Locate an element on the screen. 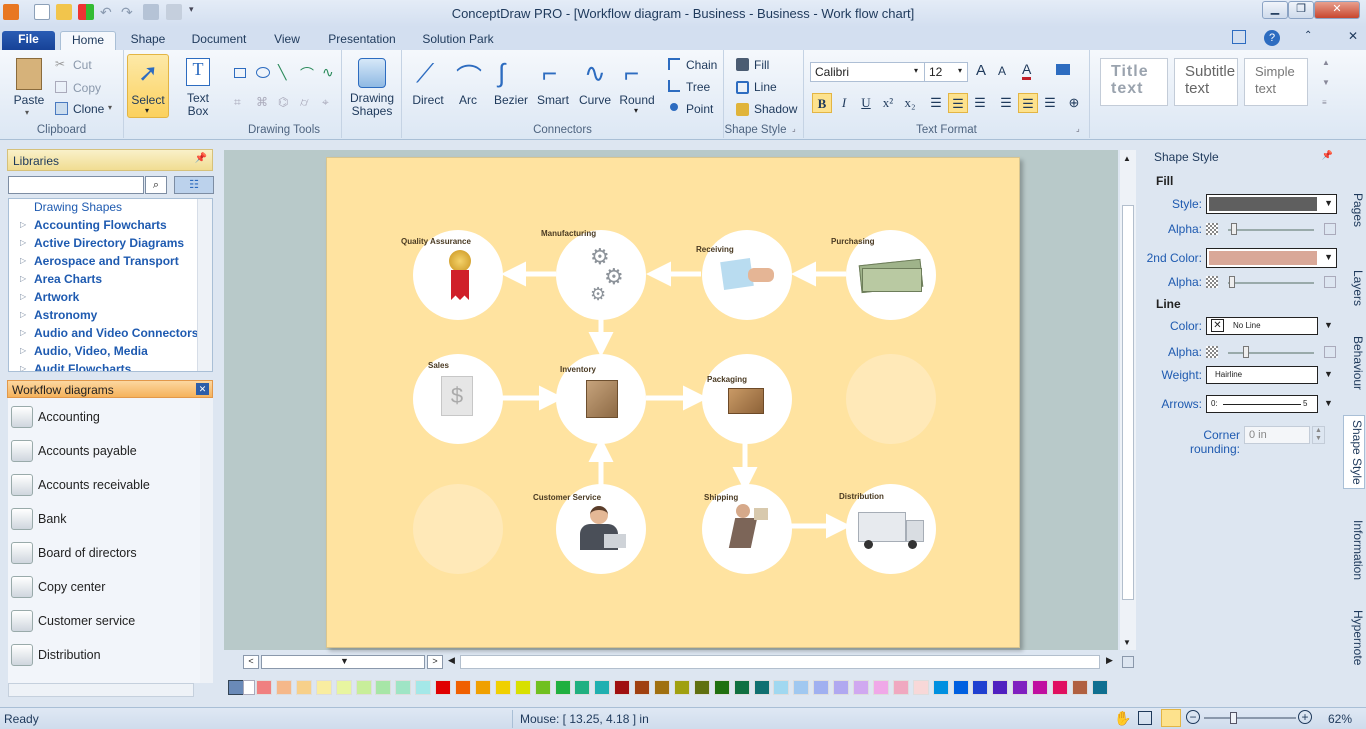  line-button: Line is located at coordinates (765, 87).